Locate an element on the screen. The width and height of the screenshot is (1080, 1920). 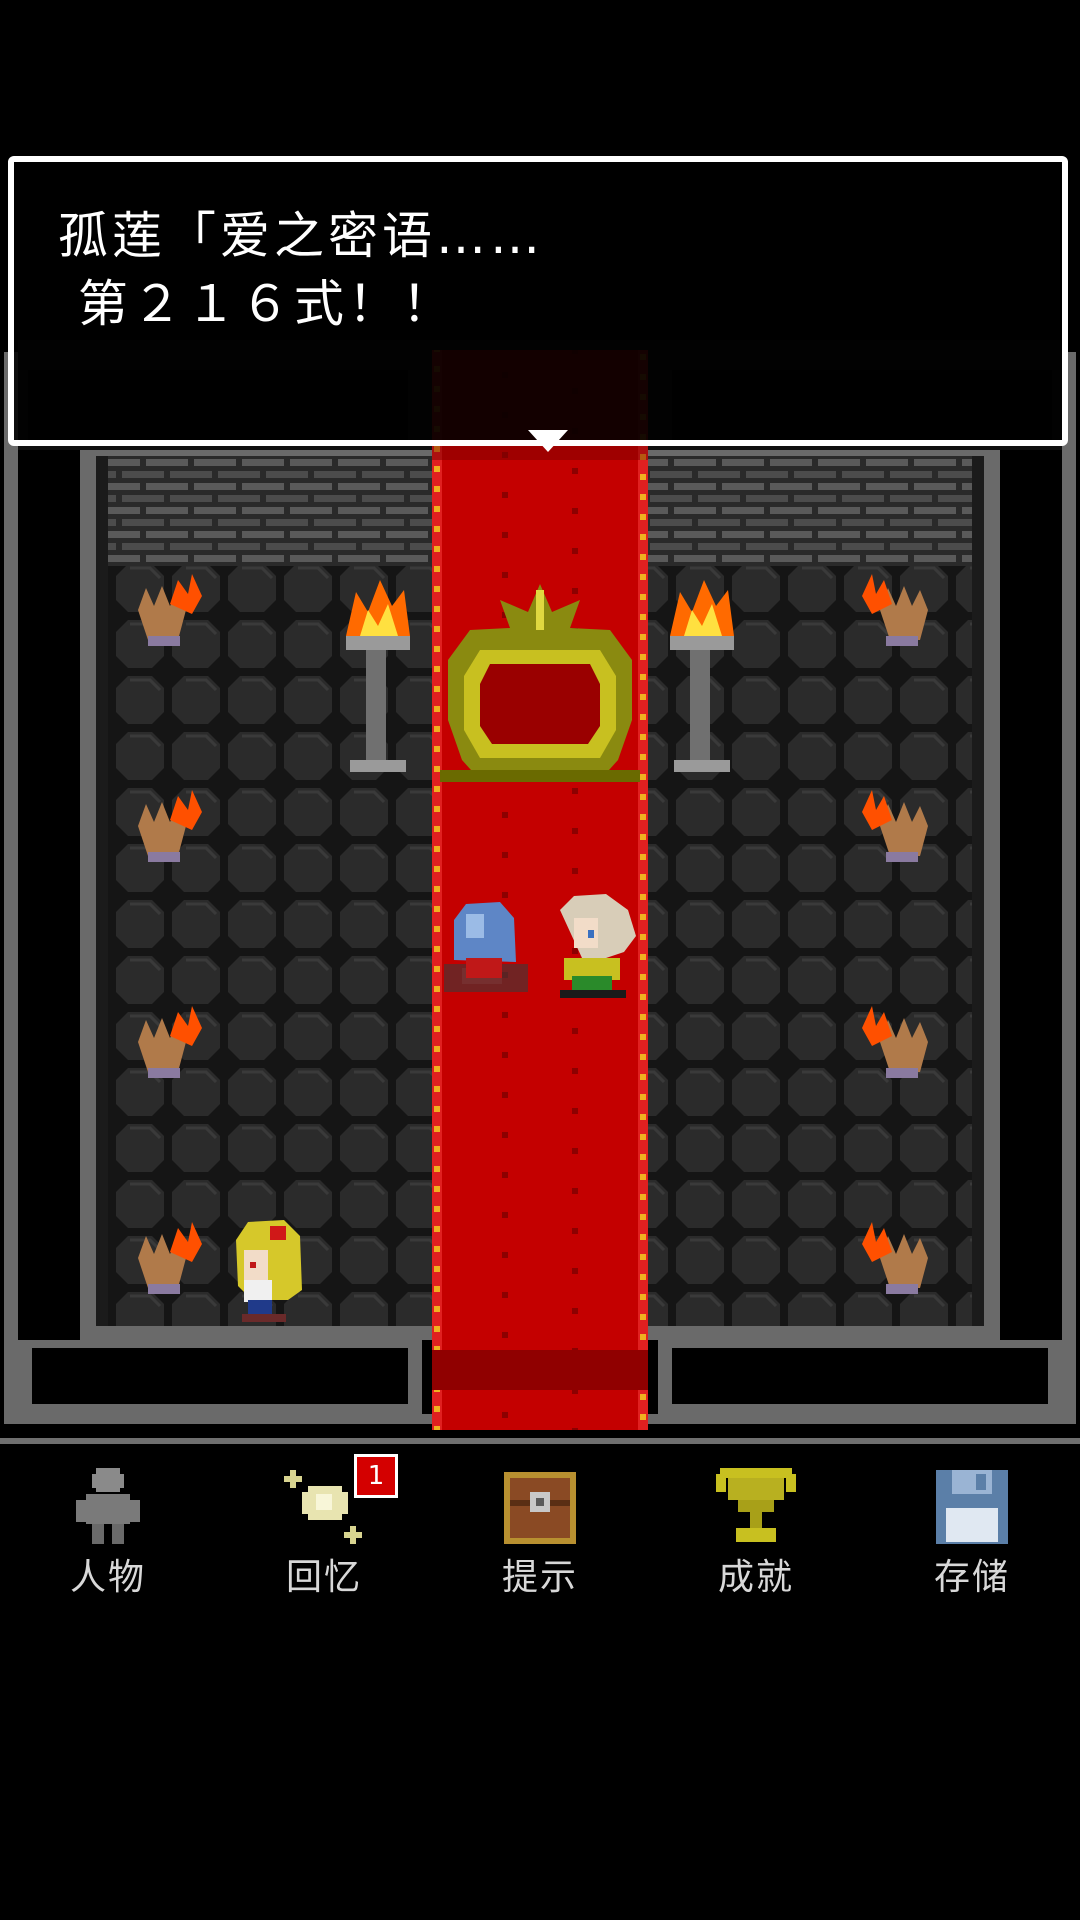
bottom-nav: 人物 1 回忆 提示 成就 存储 is located at coordinates (540, 1526).